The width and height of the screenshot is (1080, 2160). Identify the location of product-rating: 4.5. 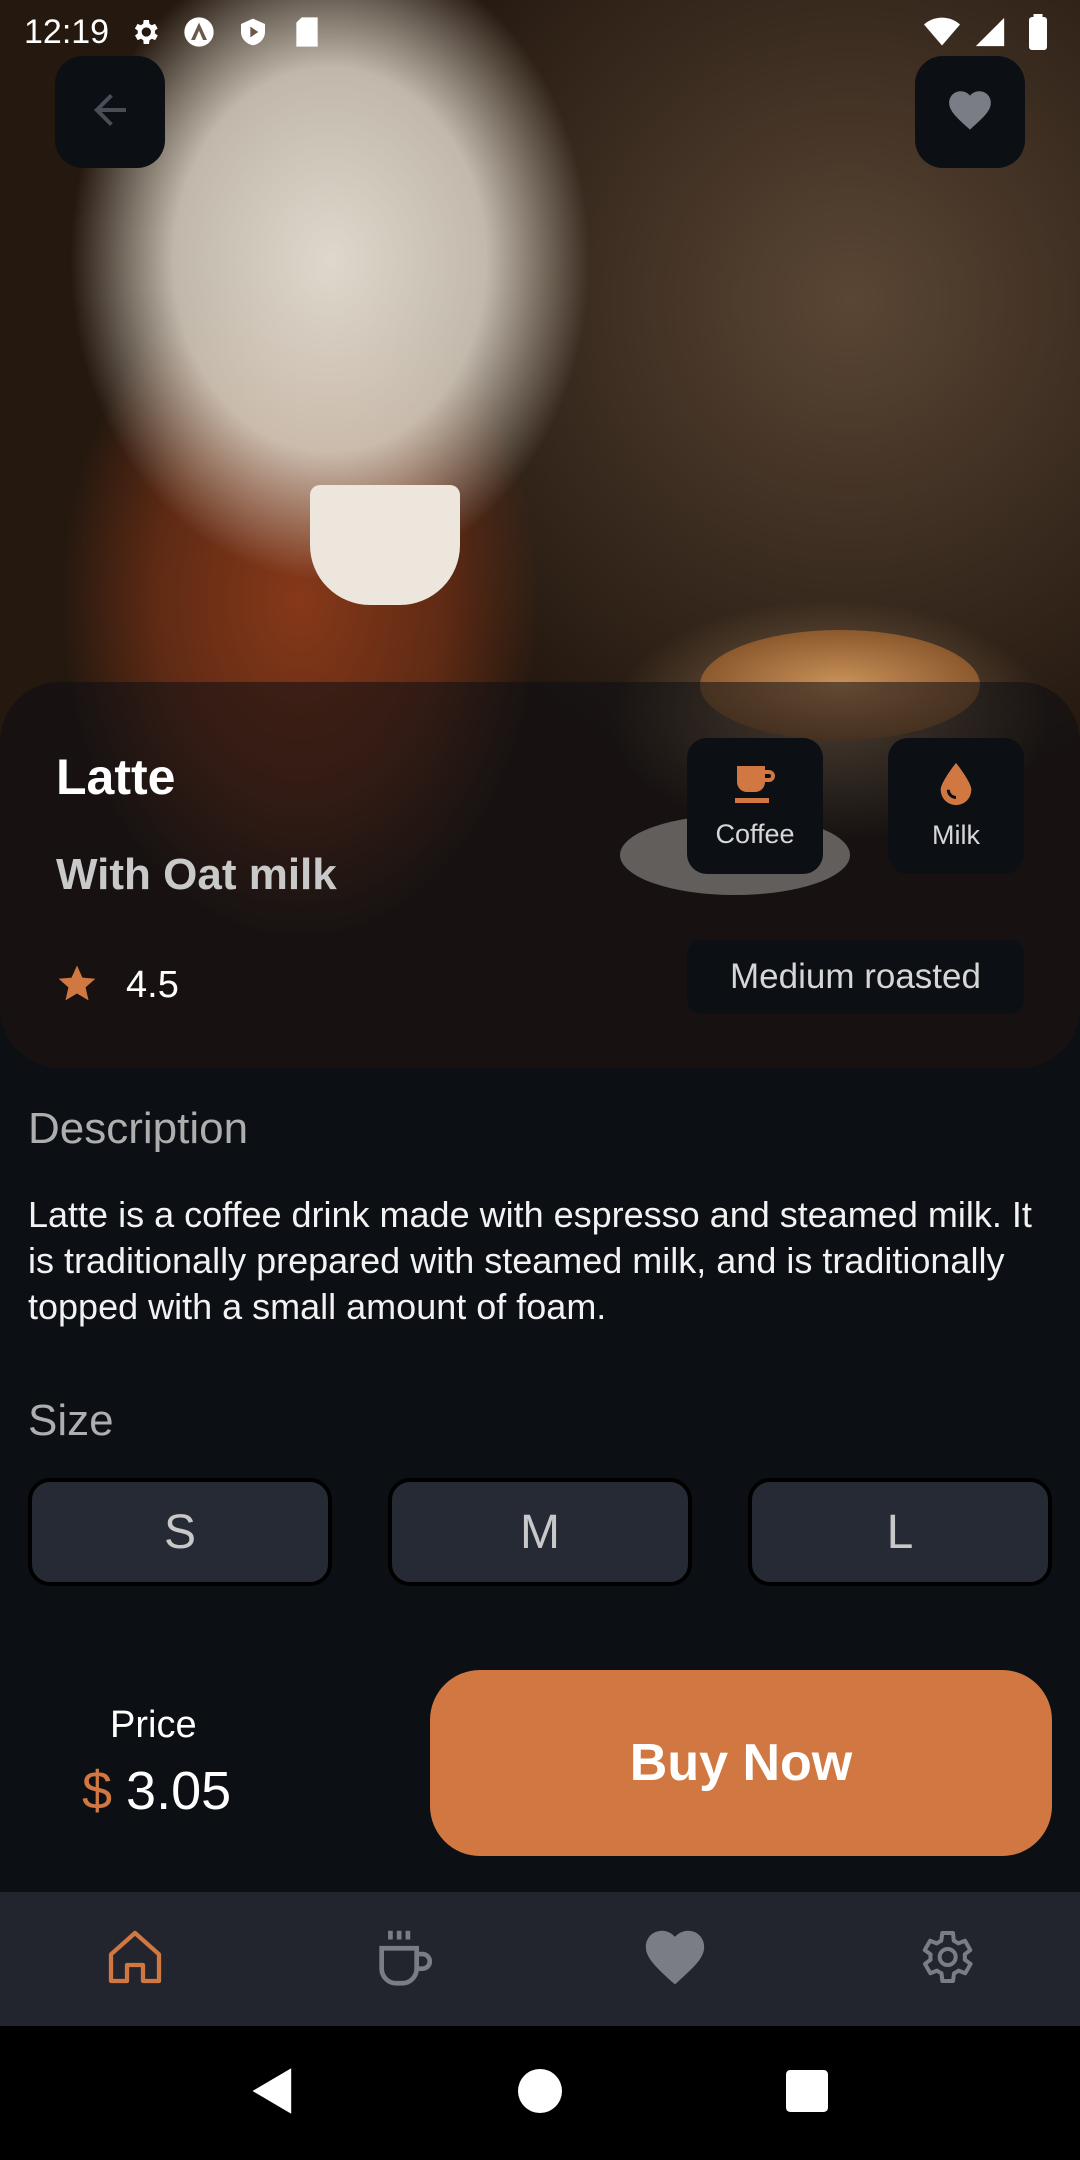
(117, 985).